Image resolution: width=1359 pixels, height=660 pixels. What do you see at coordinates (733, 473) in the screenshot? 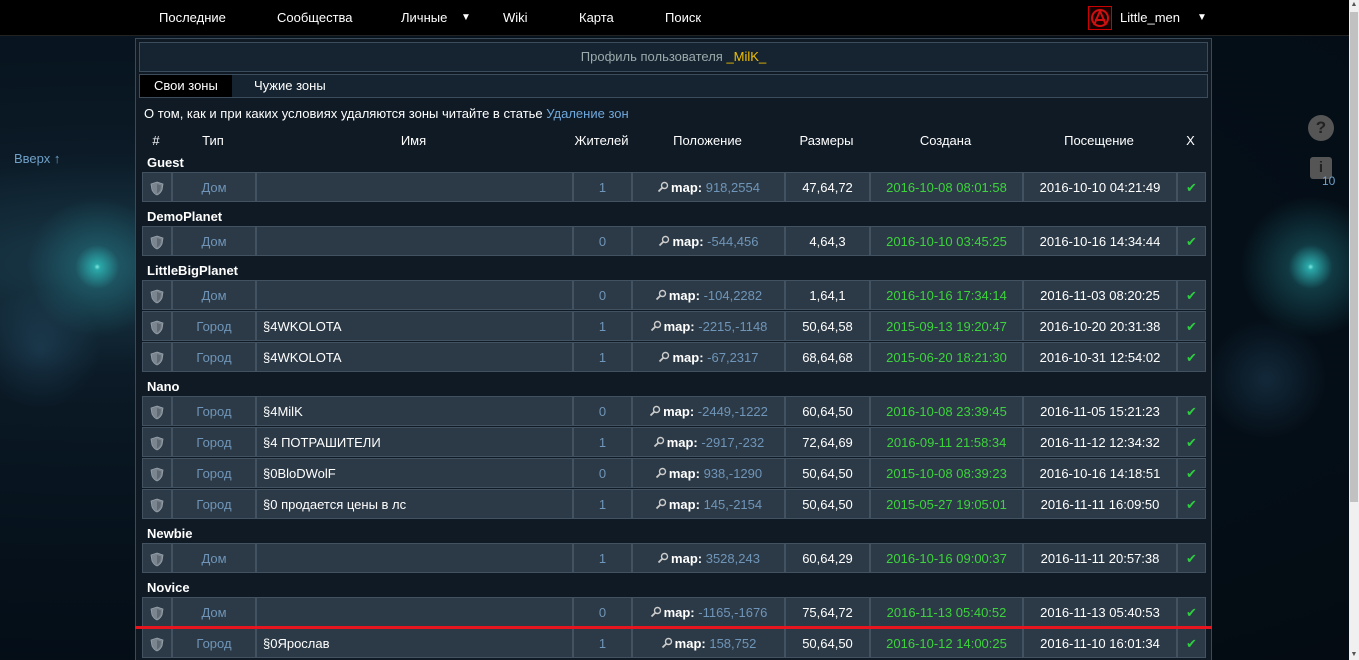
I see `zone-coordinates: 938,-1290` at bounding box center [733, 473].